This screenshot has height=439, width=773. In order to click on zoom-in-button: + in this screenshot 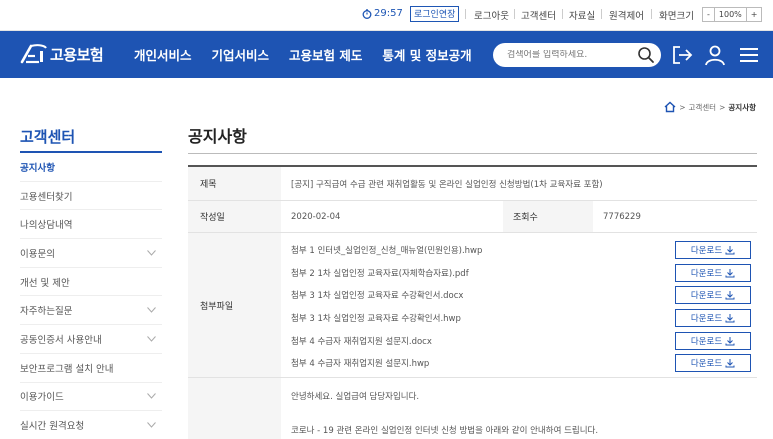, I will do `click(754, 14)`.